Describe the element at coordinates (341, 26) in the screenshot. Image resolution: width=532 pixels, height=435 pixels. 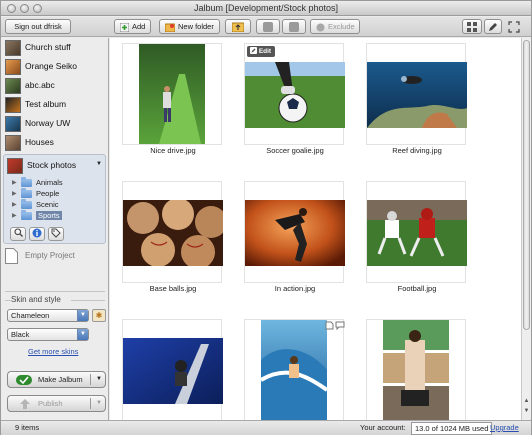
I see `exclude-label: Exclude` at that location.